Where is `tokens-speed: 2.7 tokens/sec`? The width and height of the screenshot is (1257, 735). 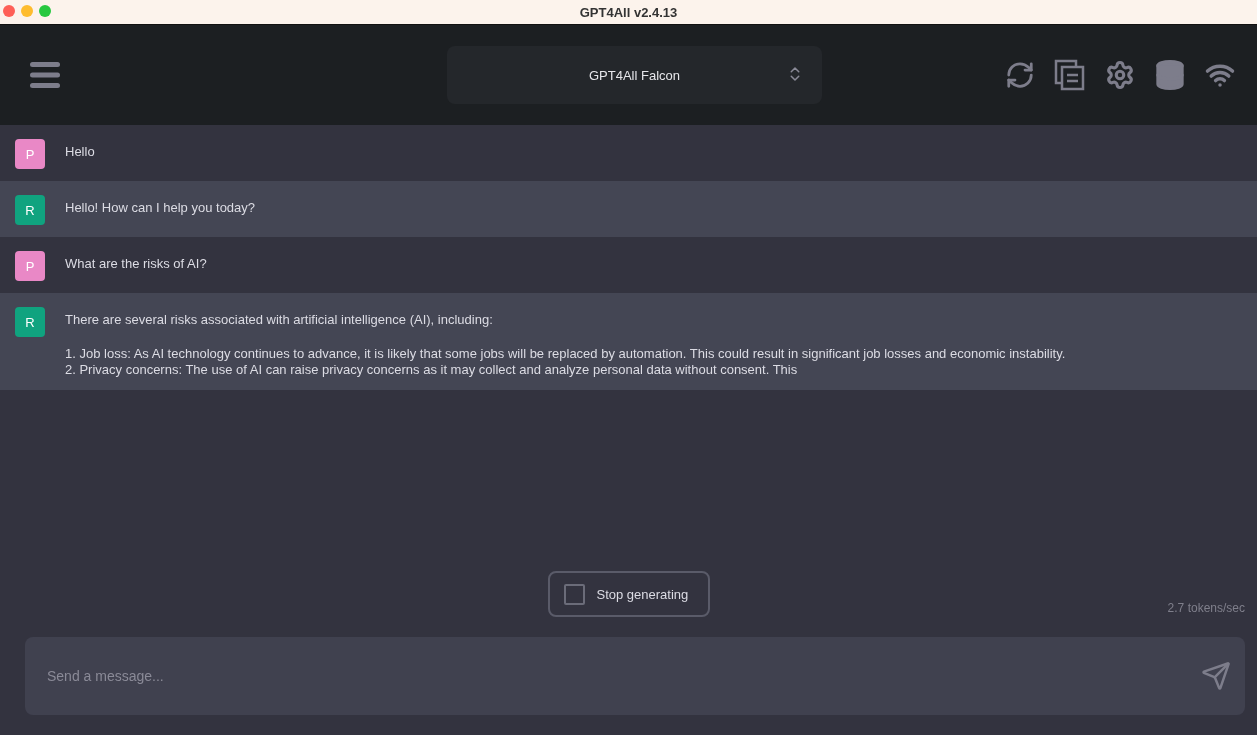
tokens-speed: 2.7 tokens/sec is located at coordinates (1206, 608).